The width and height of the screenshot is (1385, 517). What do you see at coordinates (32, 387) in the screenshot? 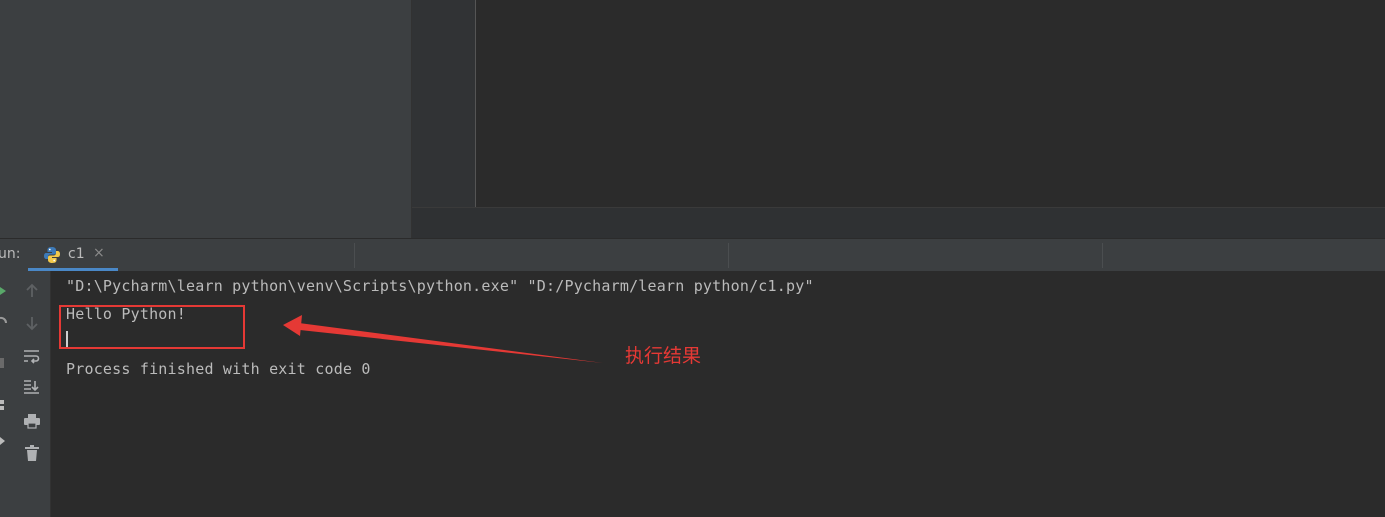
I see `scroll-to-end-icon` at bounding box center [32, 387].